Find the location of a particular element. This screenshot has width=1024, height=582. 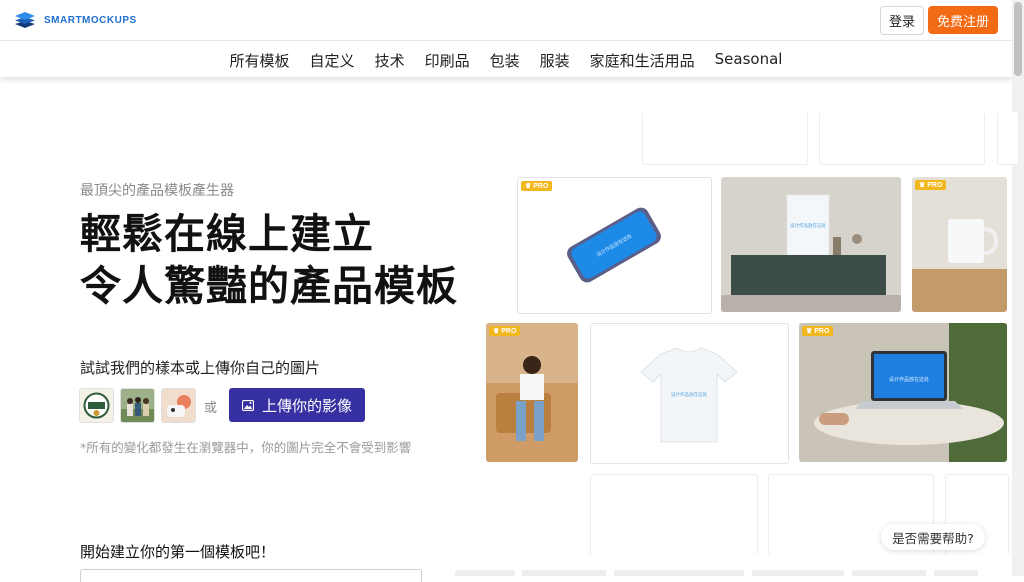

logo-text: SMARTMOCKUPS is located at coordinates (90, 20).